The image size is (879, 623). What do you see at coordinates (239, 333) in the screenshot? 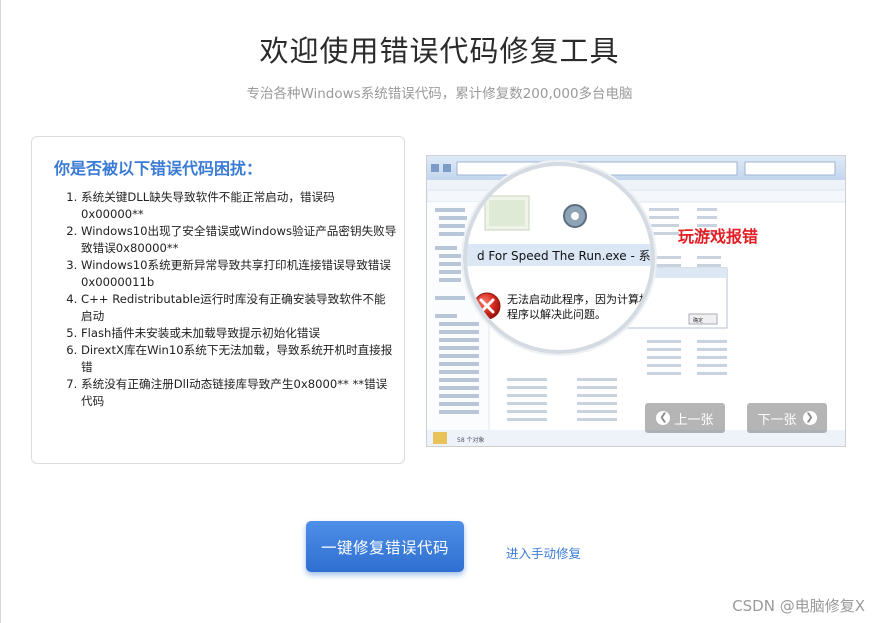
I see `error-list-item: Flash插件未安装或未加载导致提示初始化错误` at bounding box center [239, 333].